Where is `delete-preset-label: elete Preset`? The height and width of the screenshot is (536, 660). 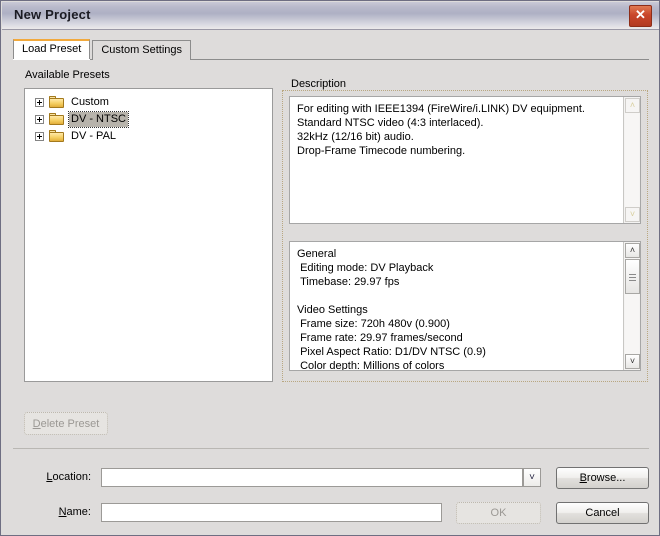
delete-preset-label: elete Preset is located at coordinates (70, 423).